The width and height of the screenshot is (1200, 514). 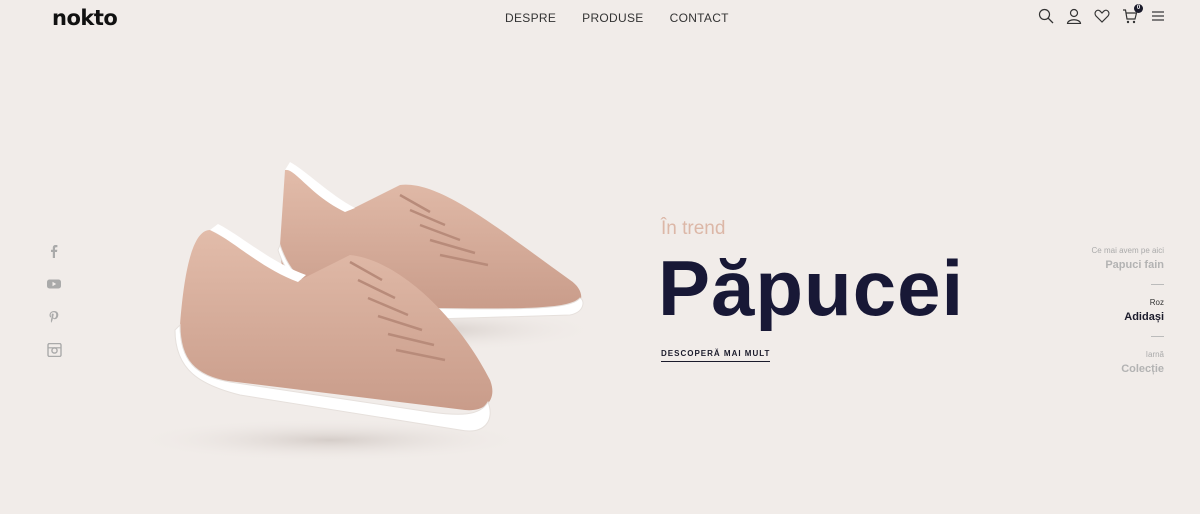 What do you see at coordinates (1127, 250) in the screenshot?
I see `slide-item-subtitle: Ce mai avem pe aici` at bounding box center [1127, 250].